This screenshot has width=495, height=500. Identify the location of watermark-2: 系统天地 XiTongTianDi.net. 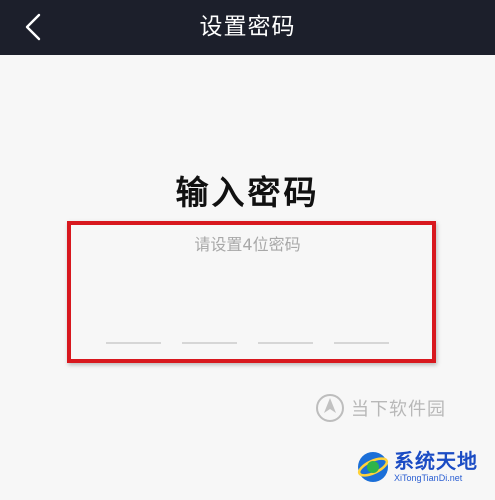
(417, 467).